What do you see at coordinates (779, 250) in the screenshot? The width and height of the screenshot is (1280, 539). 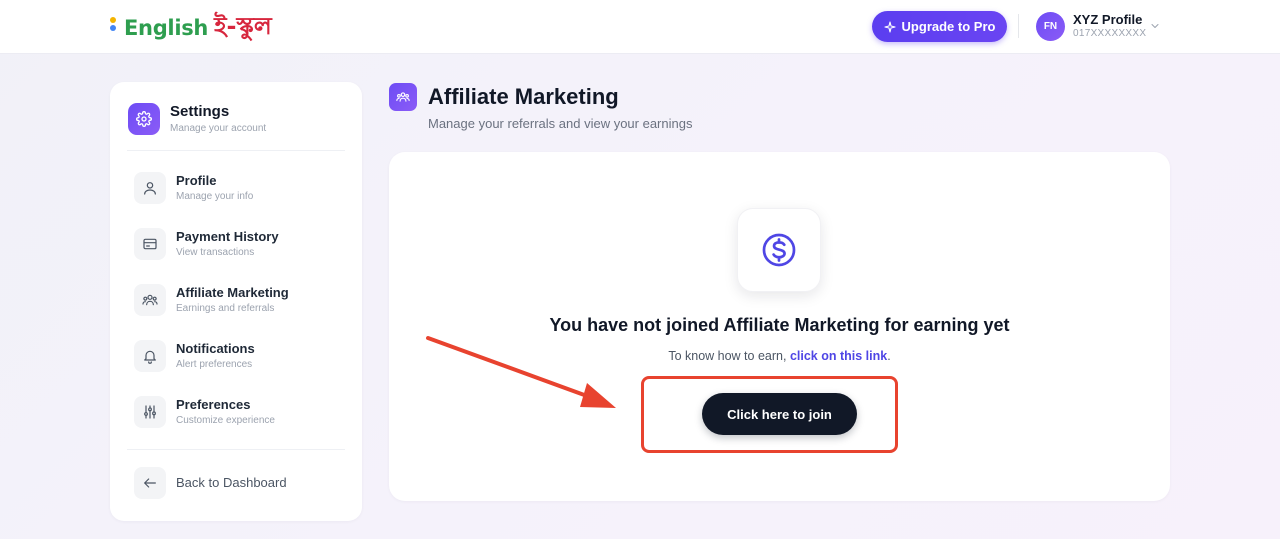 I see `dollar-icon` at bounding box center [779, 250].